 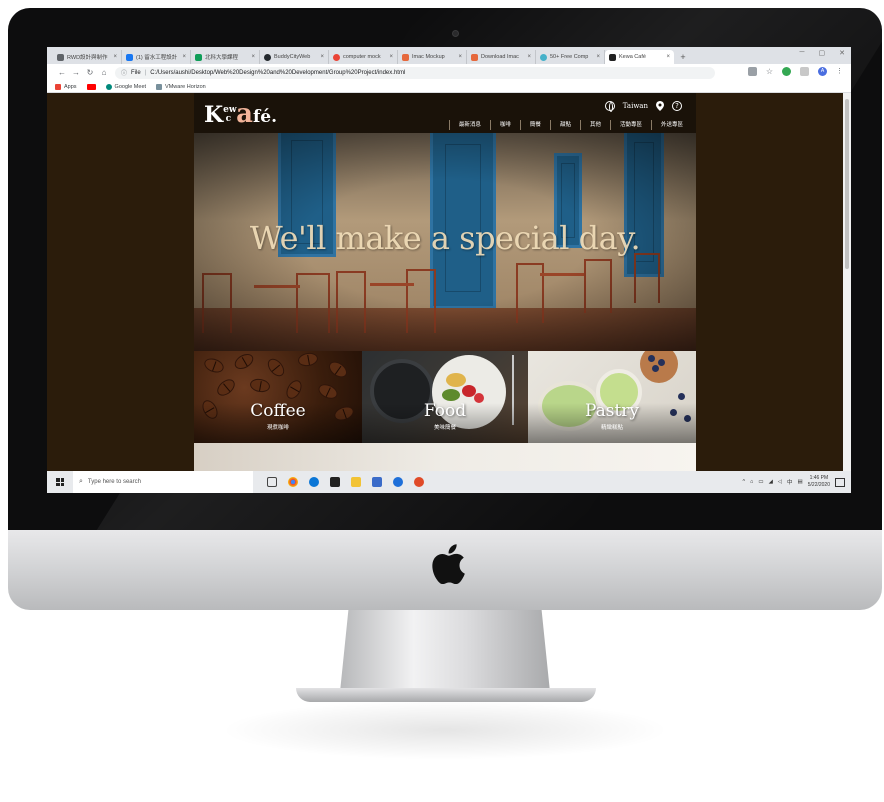 I want to click on chevron-up-icon: ^, so click(x=743, y=482).